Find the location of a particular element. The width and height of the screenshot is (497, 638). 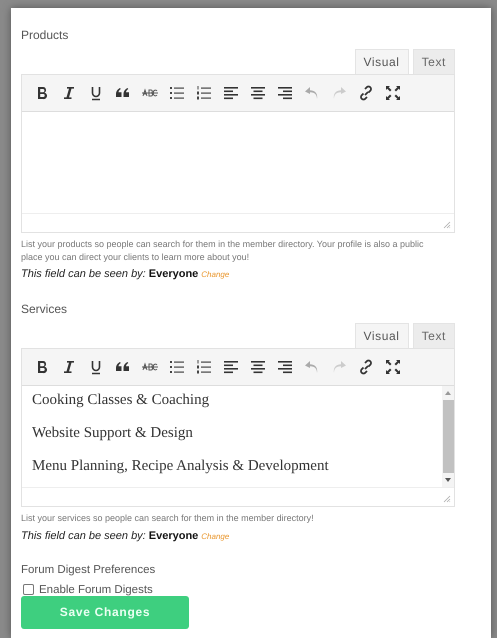

paragraph-text: Website Support & Design is located at coordinates (113, 433).